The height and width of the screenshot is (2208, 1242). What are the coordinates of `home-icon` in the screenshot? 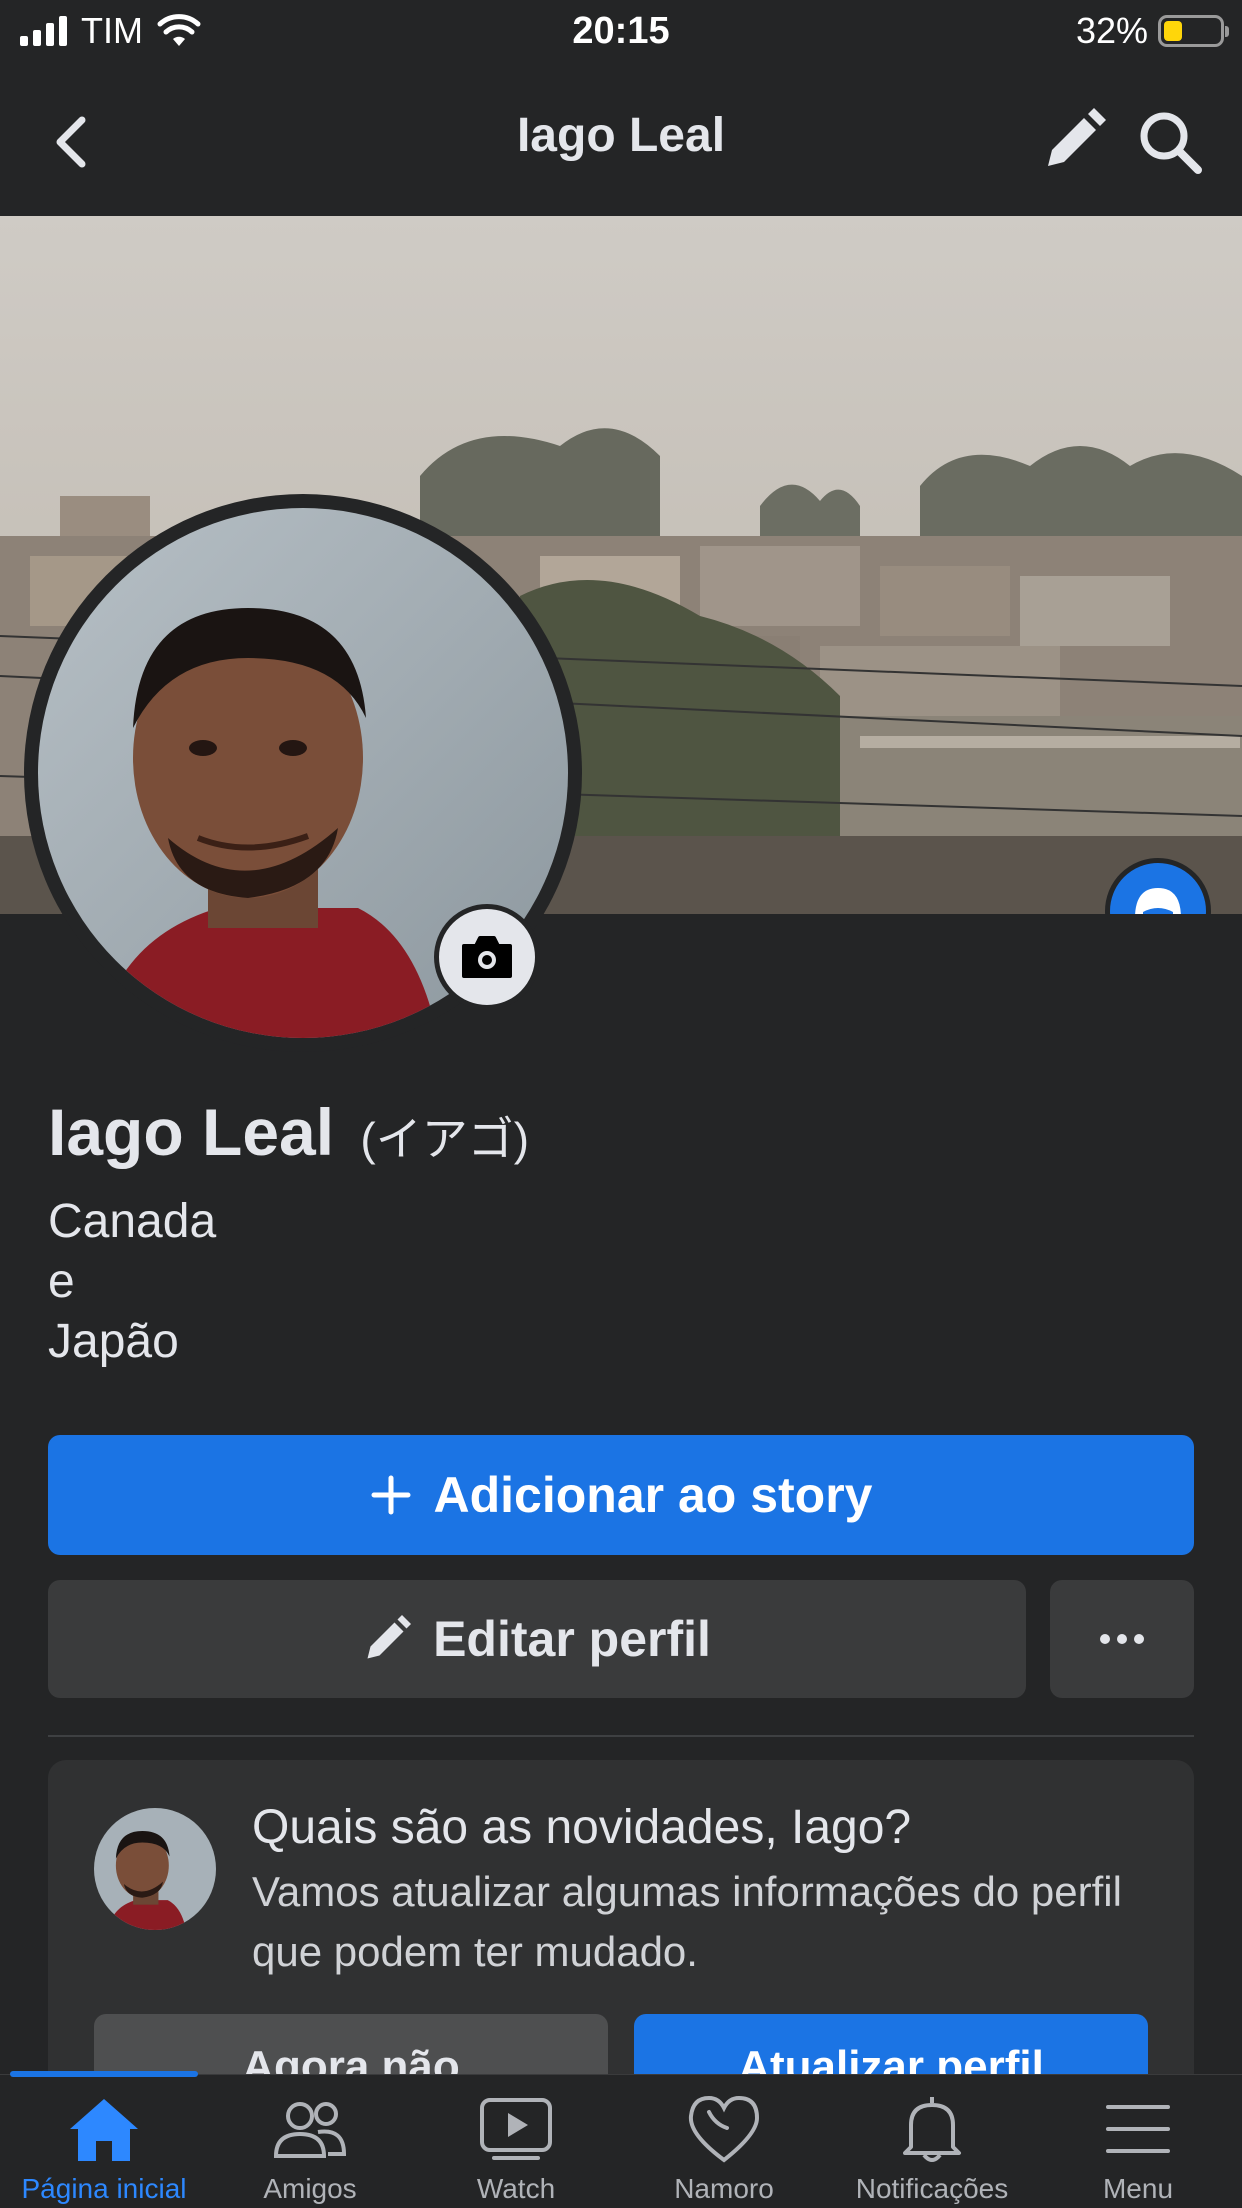 It's located at (104, 2130).